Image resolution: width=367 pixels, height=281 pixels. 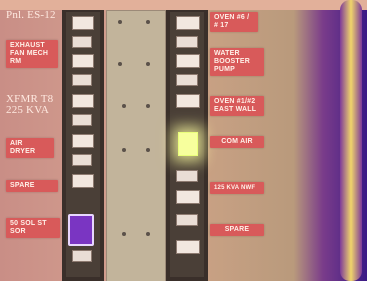 I want to click on com-air-label: COM AIR, so click(x=237, y=142).